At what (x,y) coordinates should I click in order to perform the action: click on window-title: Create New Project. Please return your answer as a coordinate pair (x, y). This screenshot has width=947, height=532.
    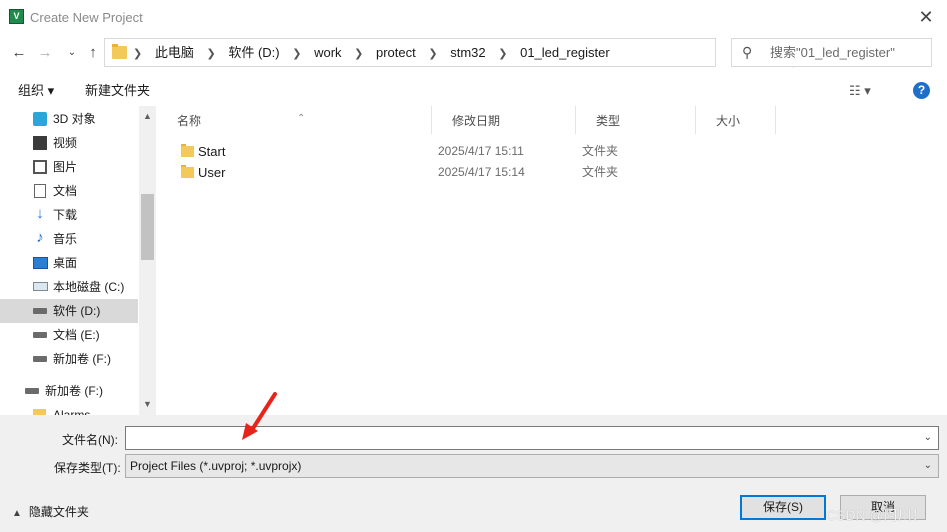
    Looking at the image, I should click on (86, 17).